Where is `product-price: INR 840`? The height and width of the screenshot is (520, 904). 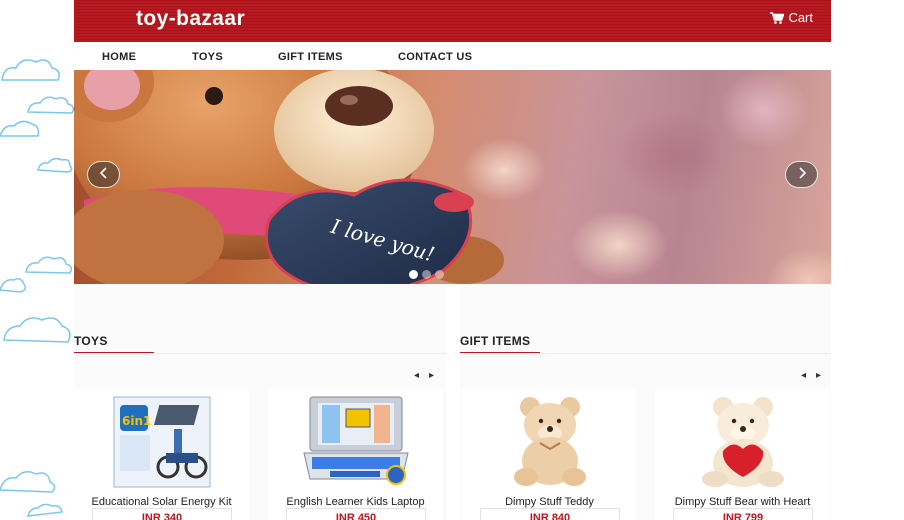
product-price: INR 840 is located at coordinates (550, 514).